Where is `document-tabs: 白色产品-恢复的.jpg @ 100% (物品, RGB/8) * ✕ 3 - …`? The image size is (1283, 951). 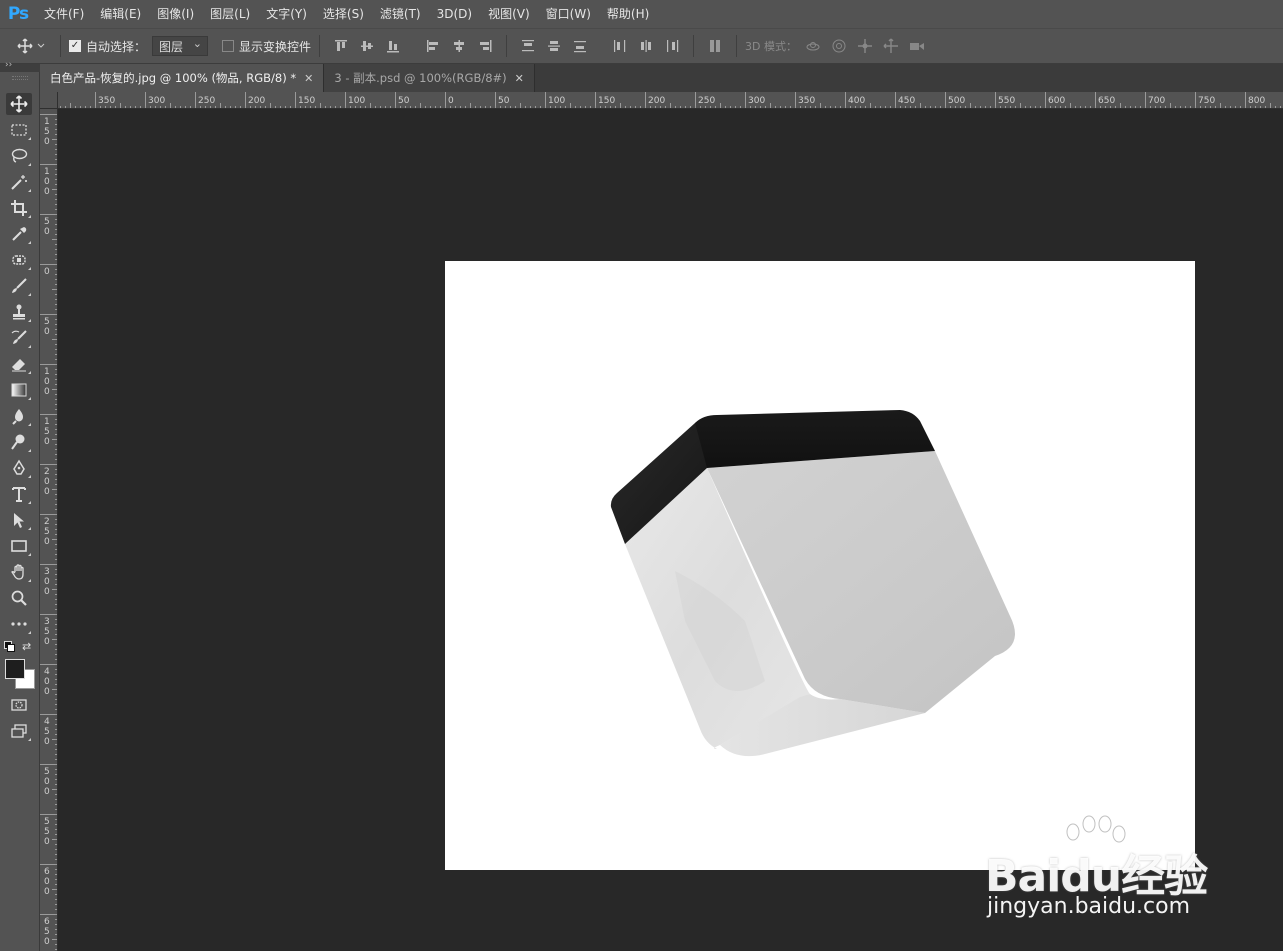
document-tabs: 白色产品-恢复的.jpg @ 100% (物品, RGB/8) * ✕ 3 - … is located at coordinates (661, 78).